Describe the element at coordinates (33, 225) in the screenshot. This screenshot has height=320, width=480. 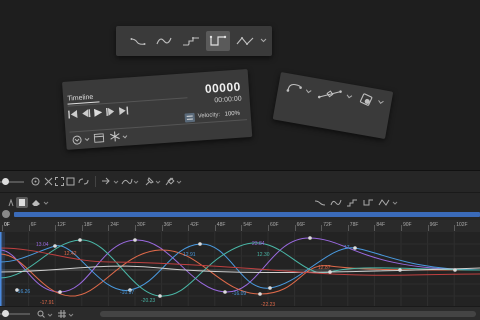
I see `ruler-tick-label: 6F` at that location.